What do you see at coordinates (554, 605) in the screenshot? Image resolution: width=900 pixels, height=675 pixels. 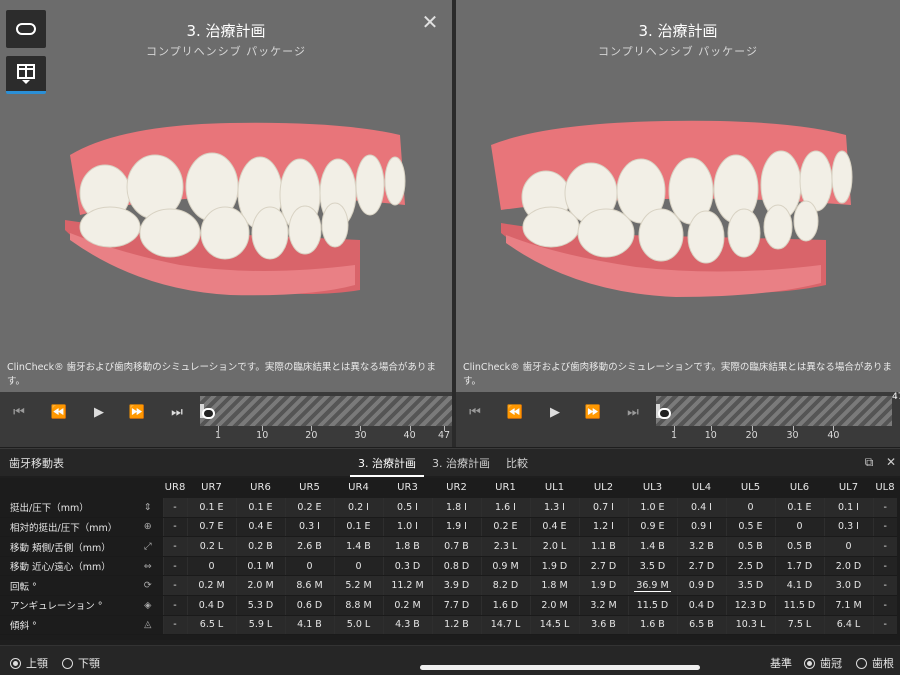 I see `table-cell: 2.0 M` at bounding box center [554, 605].